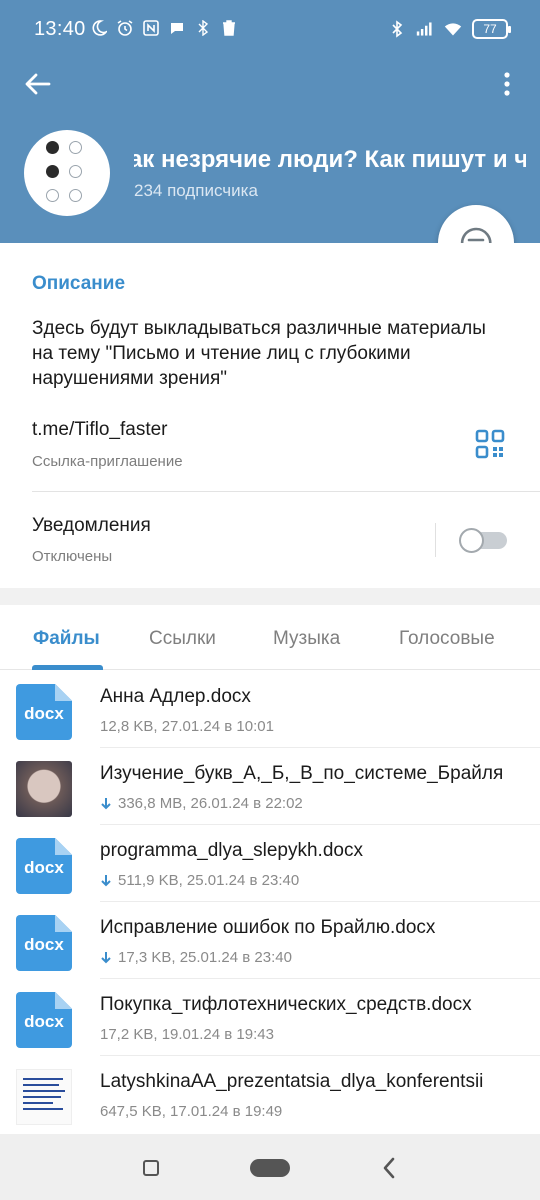 The height and width of the screenshot is (1200, 540). Describe the element at coordinates (425, 29) in the screenshot. I see `signal-icon` at that location.